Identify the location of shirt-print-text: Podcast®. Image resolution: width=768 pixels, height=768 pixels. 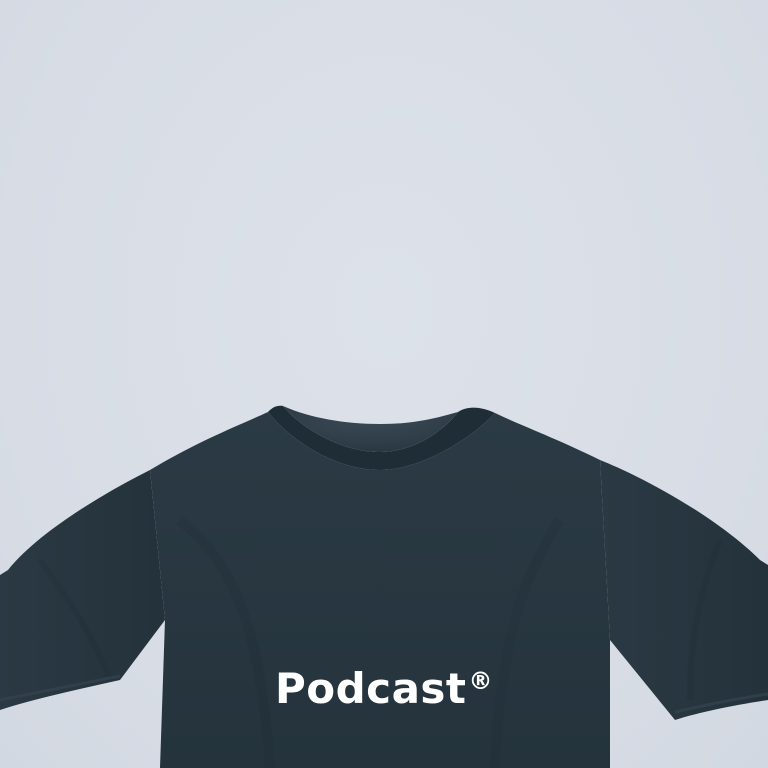
(384, 689).